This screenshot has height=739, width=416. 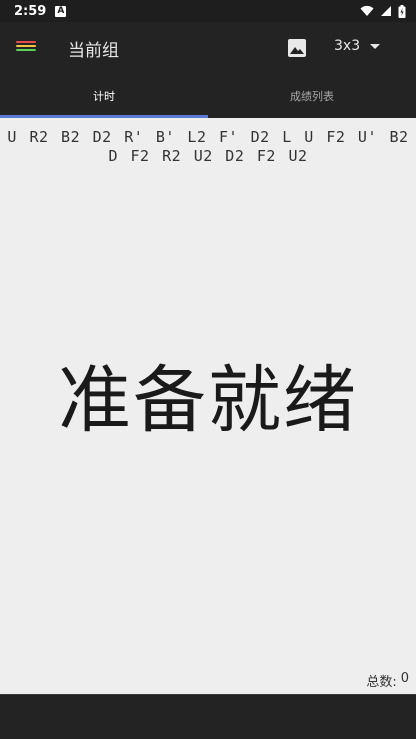 What do you see at coordinates (347, 46) in the screenshot?
I see `puzzle-label: 3x3` at bounding box center [347, 46].